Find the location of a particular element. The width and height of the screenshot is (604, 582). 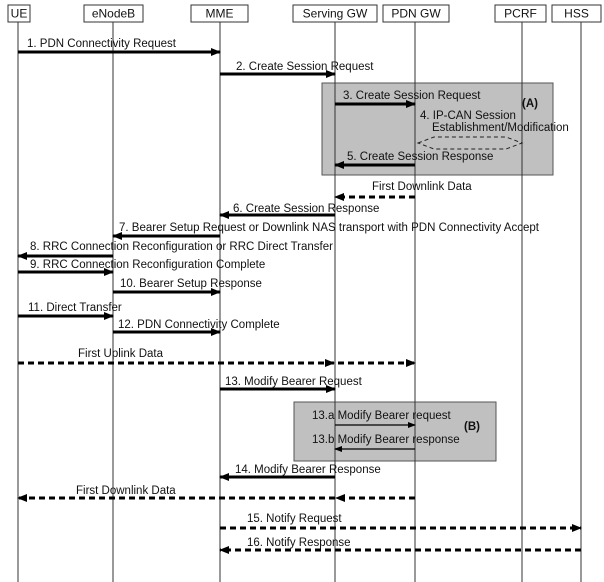

entity-label-pgw: PDN GW is located at coordinates (416, 14).